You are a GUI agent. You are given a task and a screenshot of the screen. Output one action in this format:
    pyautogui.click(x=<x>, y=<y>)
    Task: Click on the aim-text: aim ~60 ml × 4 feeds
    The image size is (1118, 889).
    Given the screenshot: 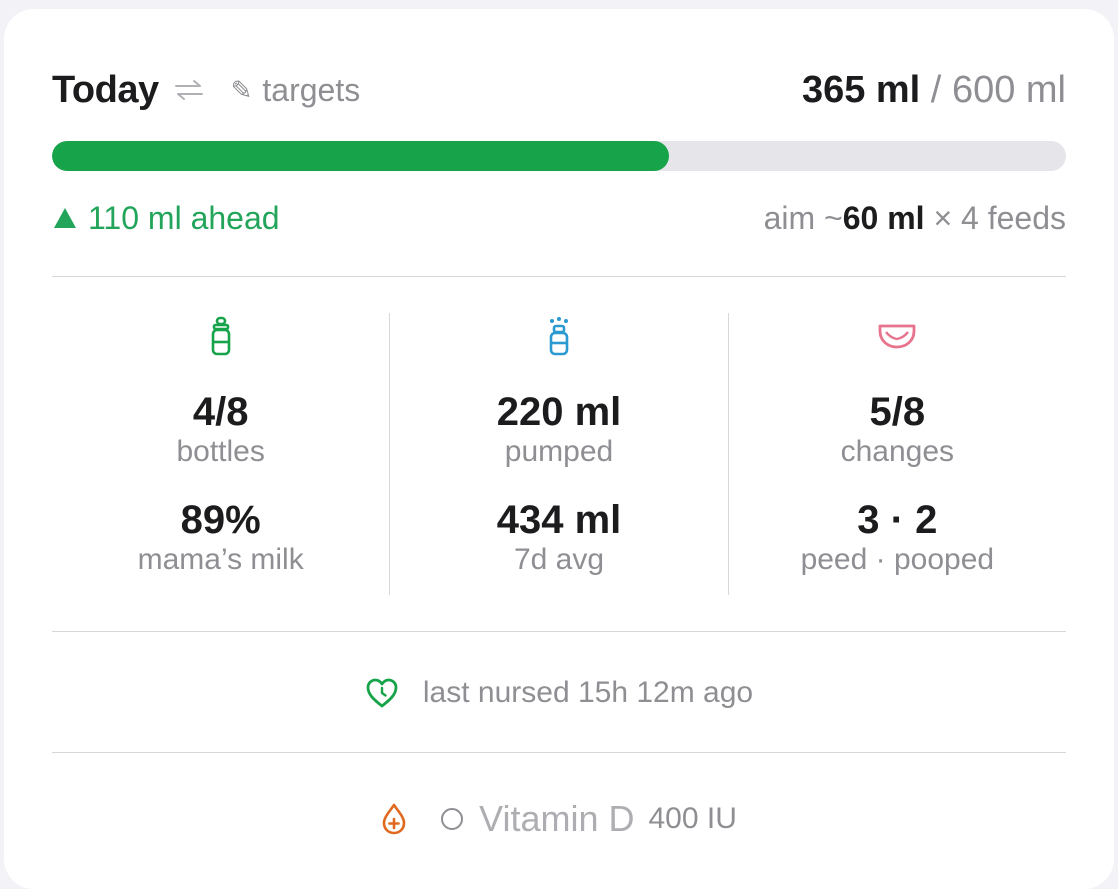 What is the action you would take?
    pyautogui.click(x=915, y=218)
    